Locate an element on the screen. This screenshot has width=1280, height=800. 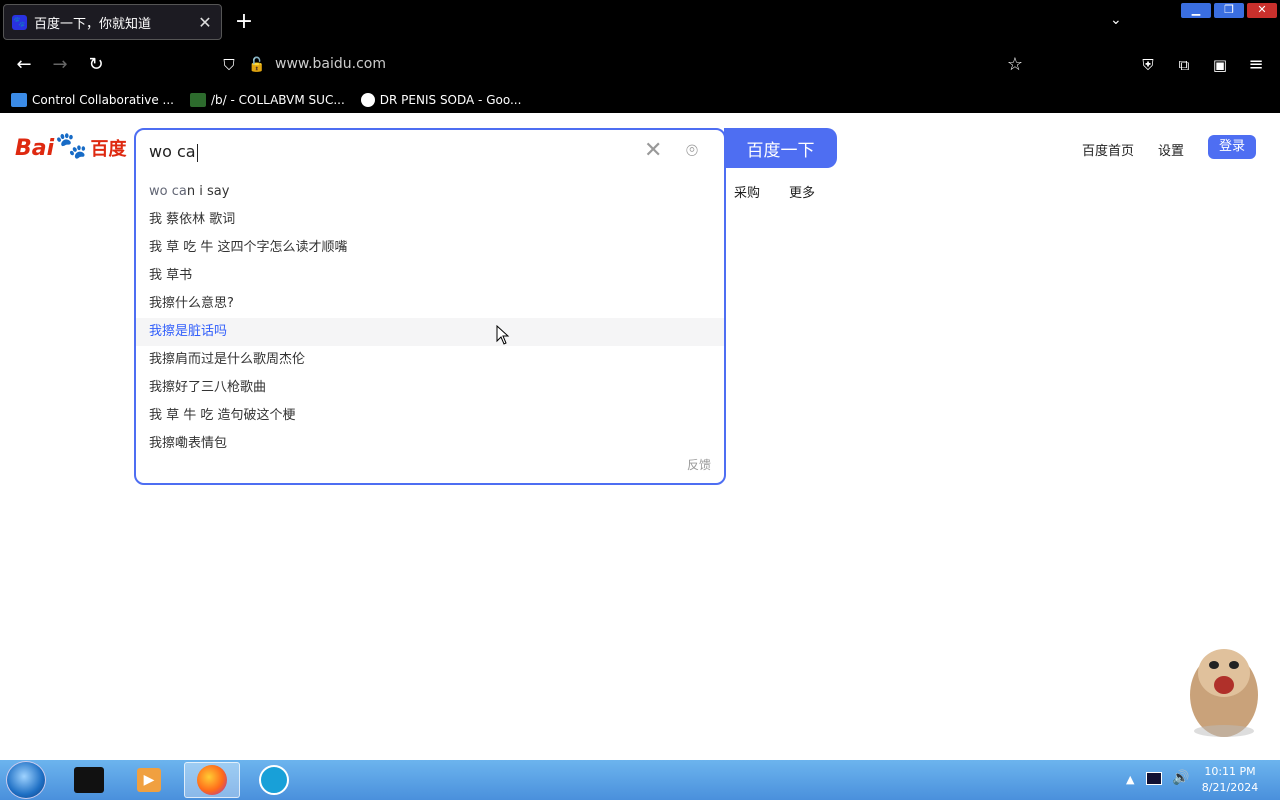
suggestion-item: 我擦肩而过是什么歌周杰伦 is located at coordinates (430, 360).